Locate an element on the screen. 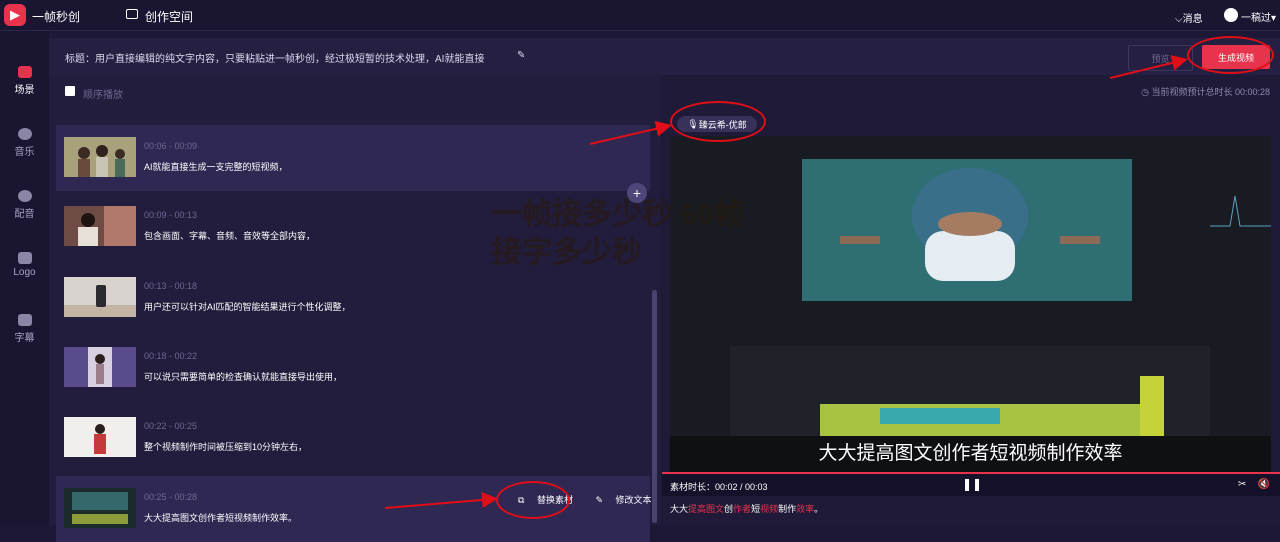  subtitle-segment: 大大 is located at coordinates (679, 509).